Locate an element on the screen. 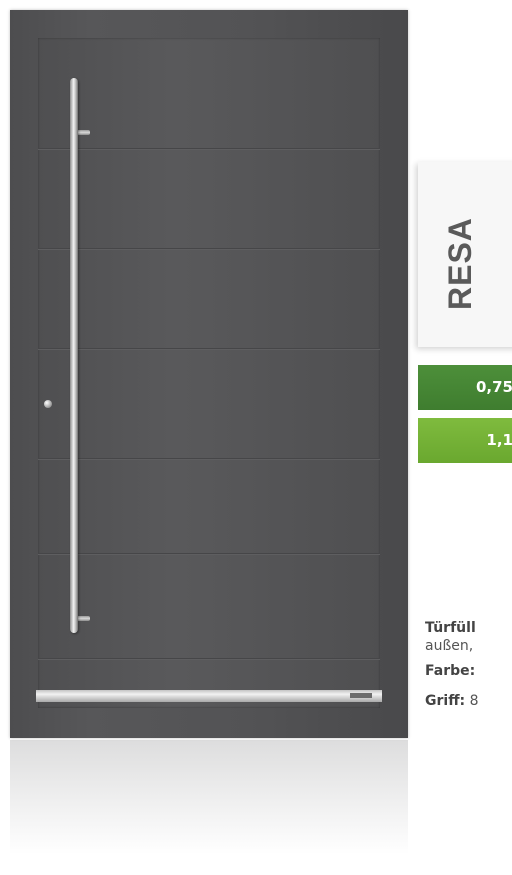  door-lock-cylinder is located at coordinates (48, 404).